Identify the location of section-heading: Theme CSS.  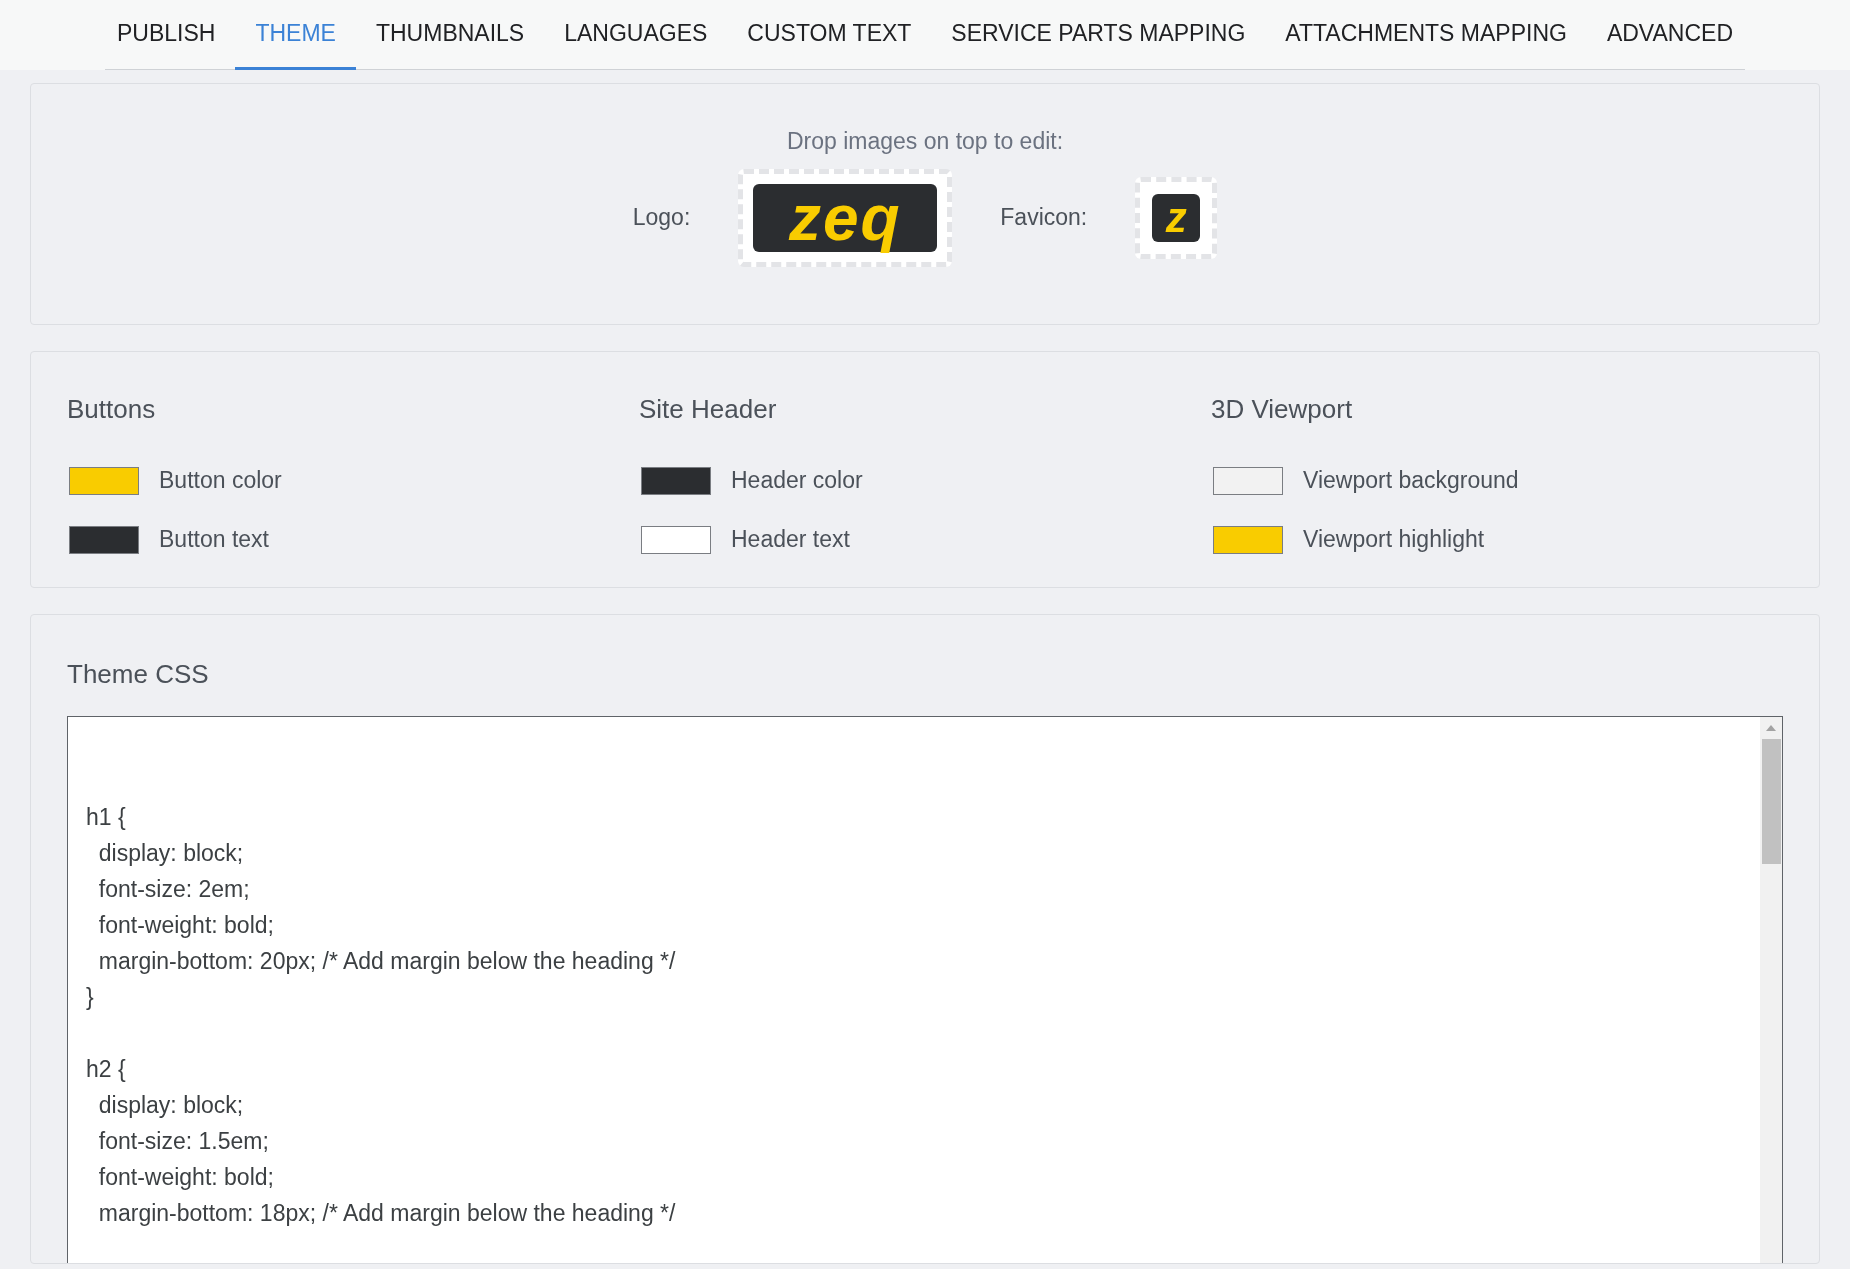
(138, 674).